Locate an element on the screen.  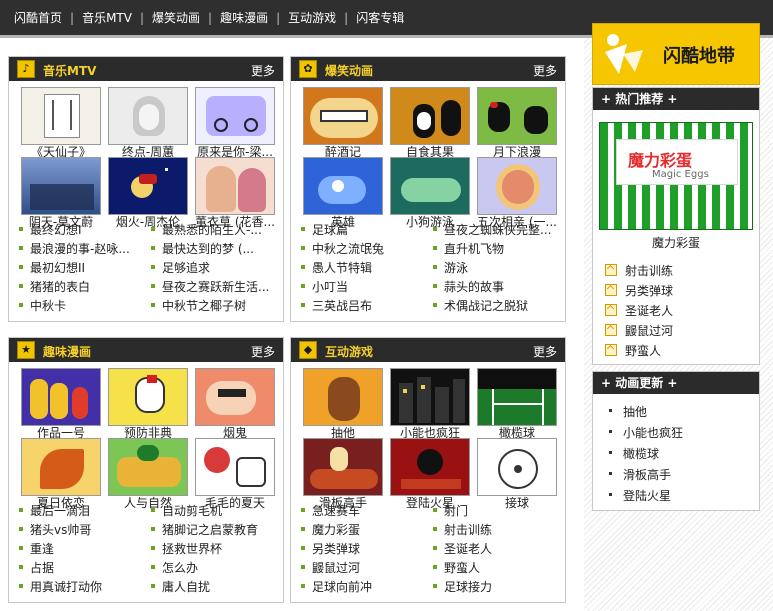
list-item: 用真诚打动你 is located at coordinates (60, 586).